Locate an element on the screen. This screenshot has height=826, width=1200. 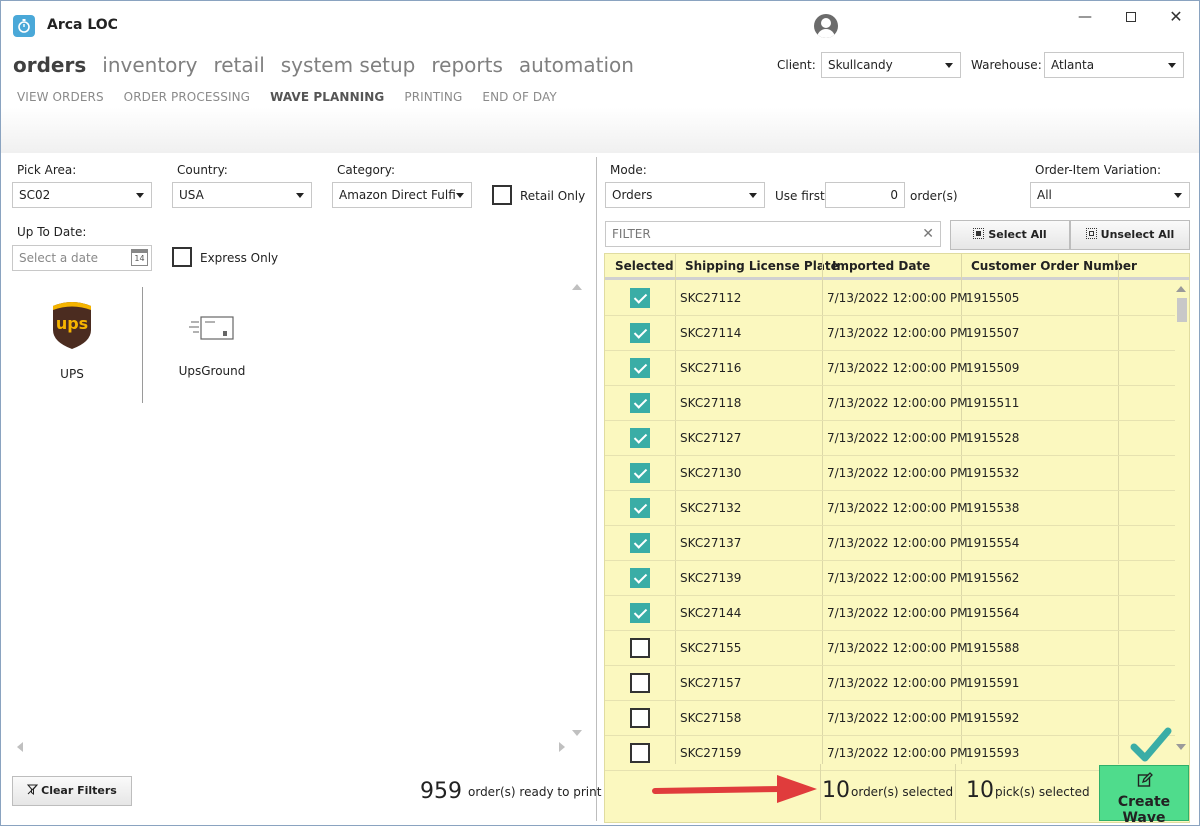
cell-customer-order-number: 1915564 is located at coordinates (993, 613).